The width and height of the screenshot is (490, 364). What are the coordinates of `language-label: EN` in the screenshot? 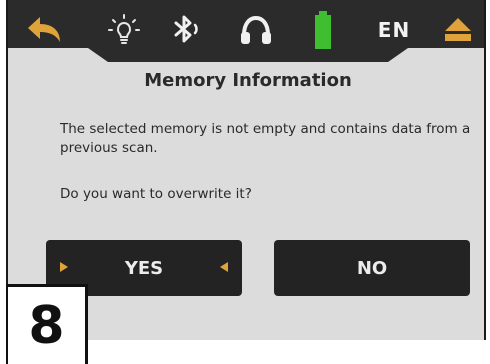 It's located at (394, 30).